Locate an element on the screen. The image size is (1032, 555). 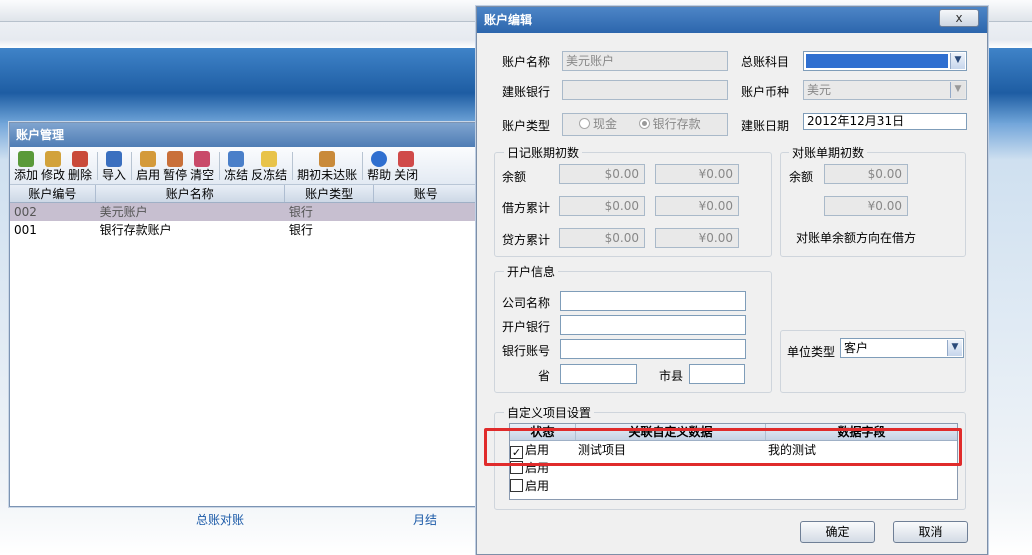
window-title: 账户管理 is located at coordinates (244, 135).